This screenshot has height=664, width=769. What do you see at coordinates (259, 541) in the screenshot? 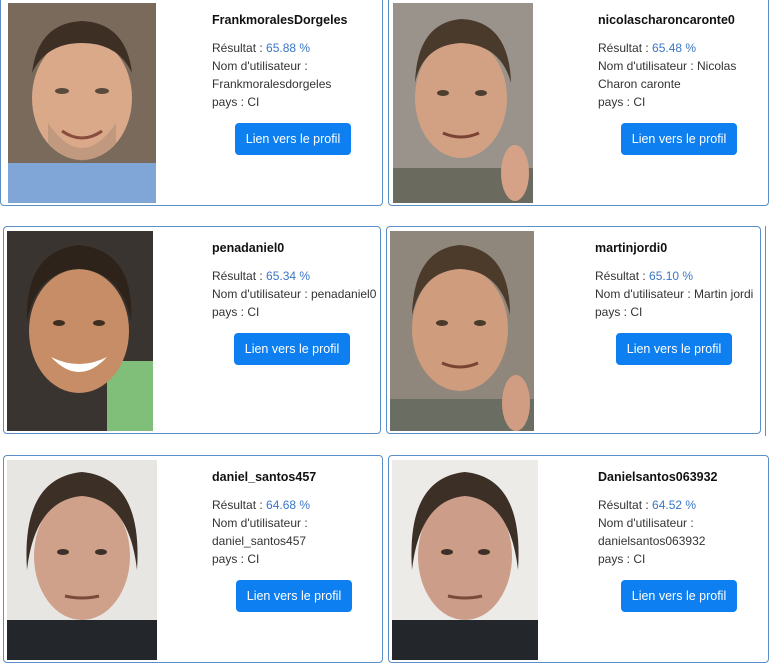
I see `username-line-2: daniel_santos457` at bounding box center [259, 541].